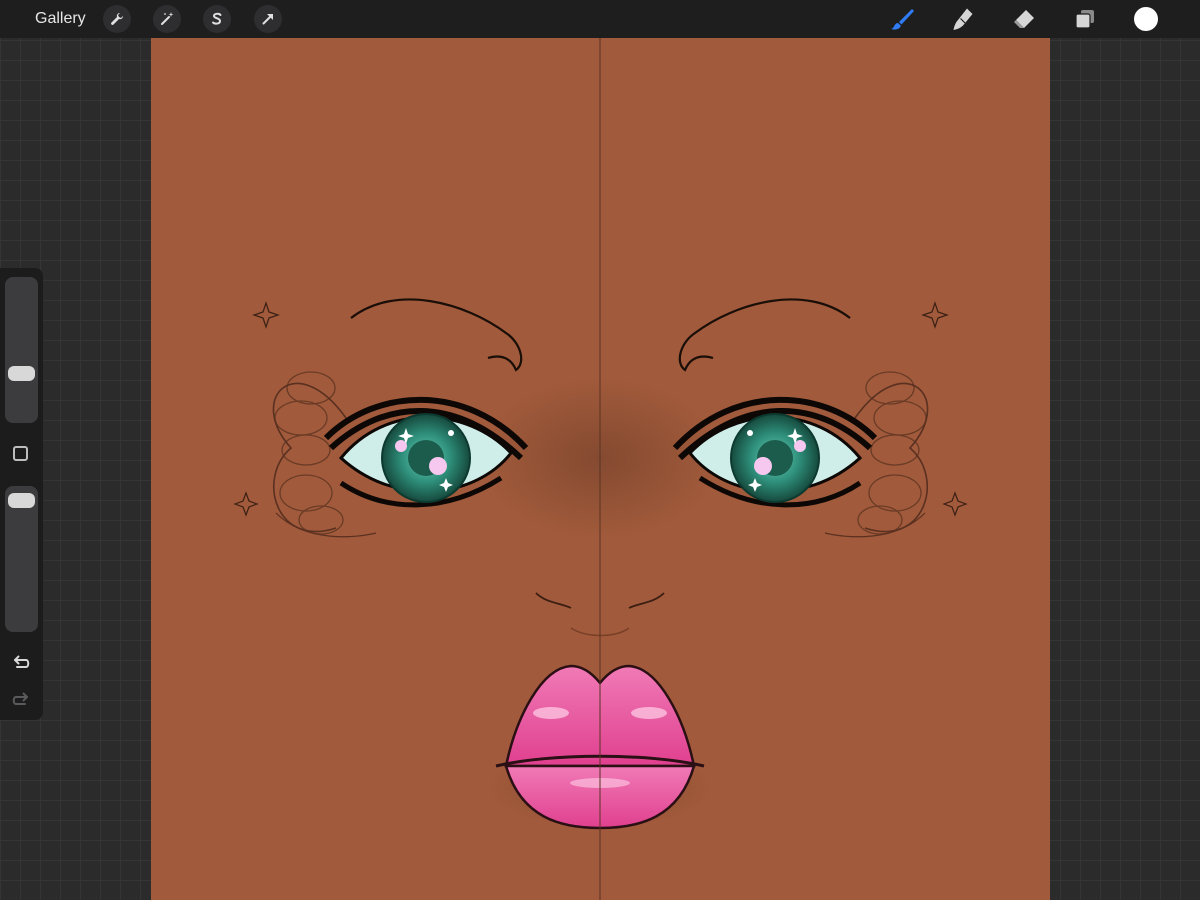 The image size is (1200, 900). What do you see at coordinates (1146, 19) in the screenshot?
I see `color-picker-button` at bounding box center [1146, 19].